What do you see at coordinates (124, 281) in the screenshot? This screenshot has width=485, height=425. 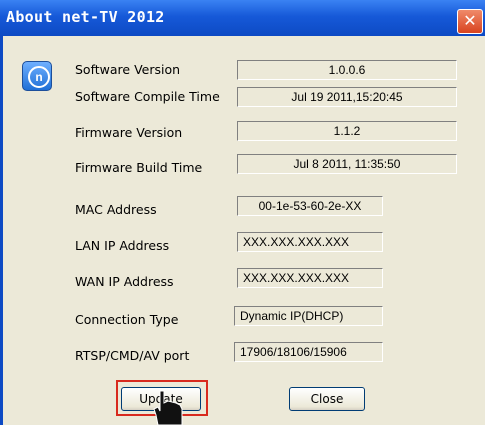 I see `wan-ip-address-label: WAN IP Address` at bounding box center [124, 281].